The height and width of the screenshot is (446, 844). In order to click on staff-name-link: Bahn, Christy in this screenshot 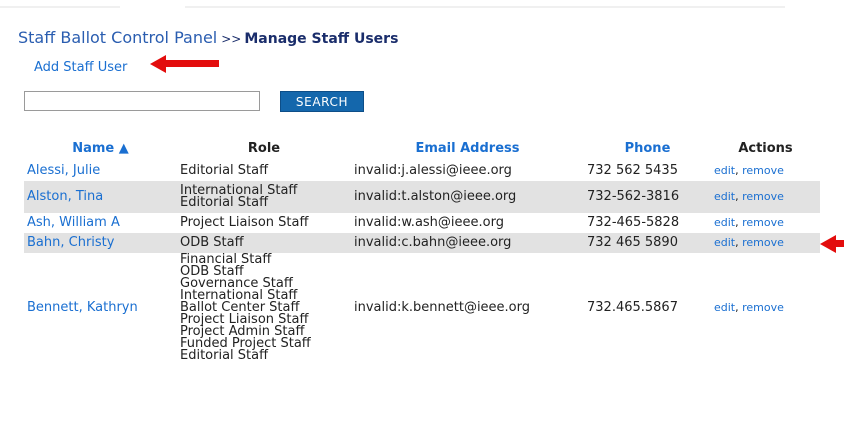, I will do `click(100, 243)`.